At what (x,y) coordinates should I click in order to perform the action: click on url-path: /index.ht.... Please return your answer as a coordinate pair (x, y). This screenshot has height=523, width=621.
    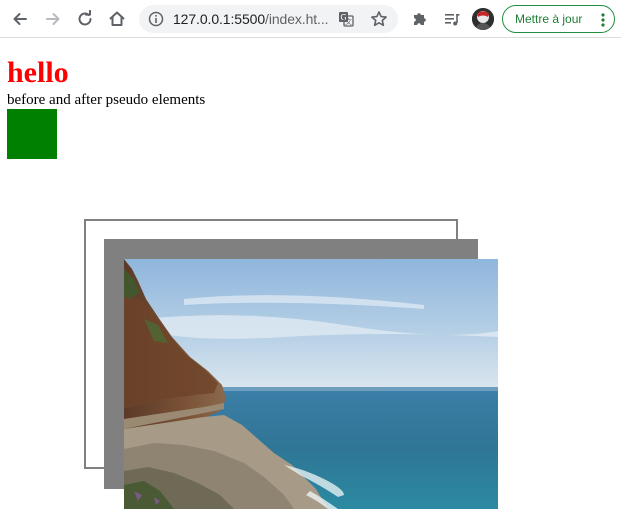
    Looking at the image, I should click on (297, 19).